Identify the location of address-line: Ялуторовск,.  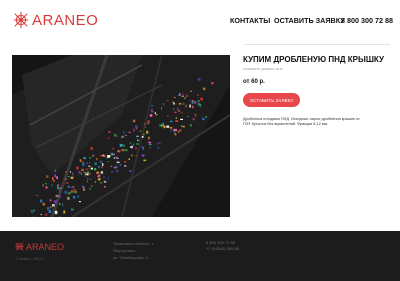
(124, 250).